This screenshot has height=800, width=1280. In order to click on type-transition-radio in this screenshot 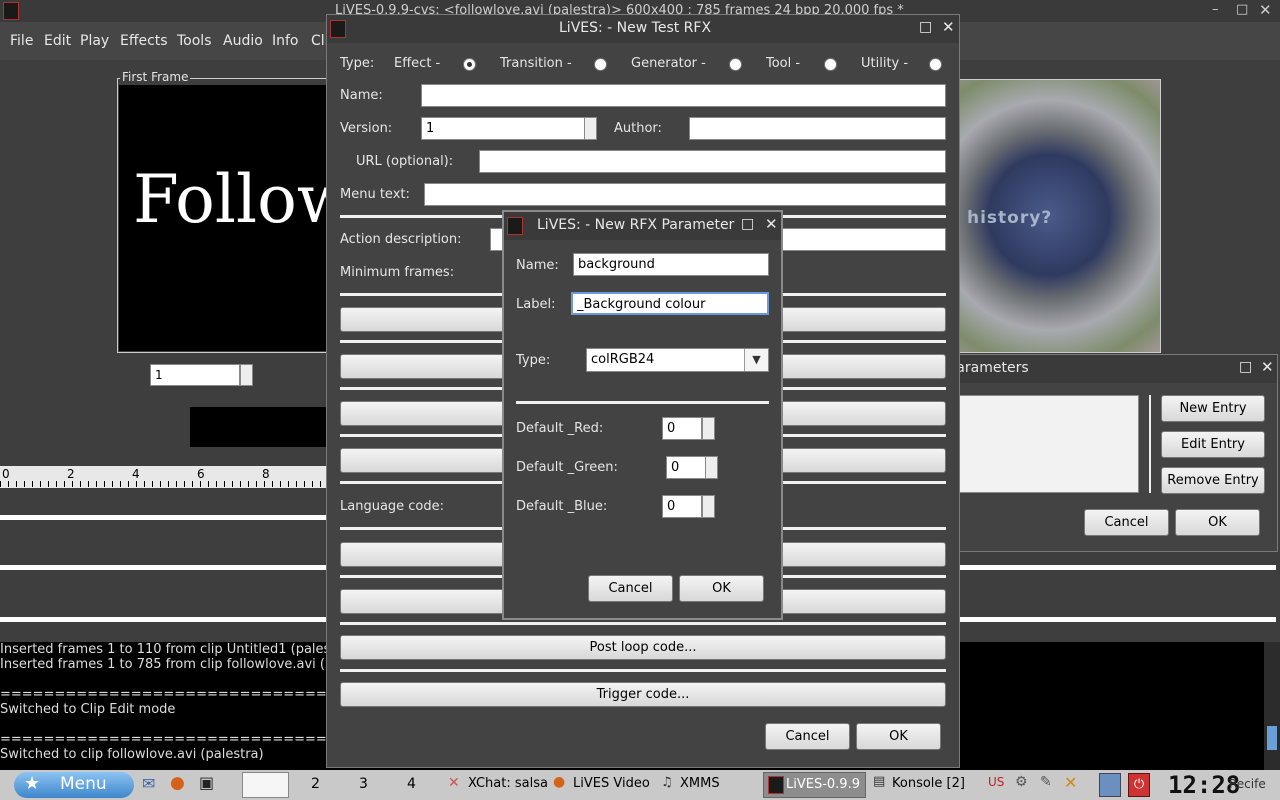, I will do `click(600, 64)`.